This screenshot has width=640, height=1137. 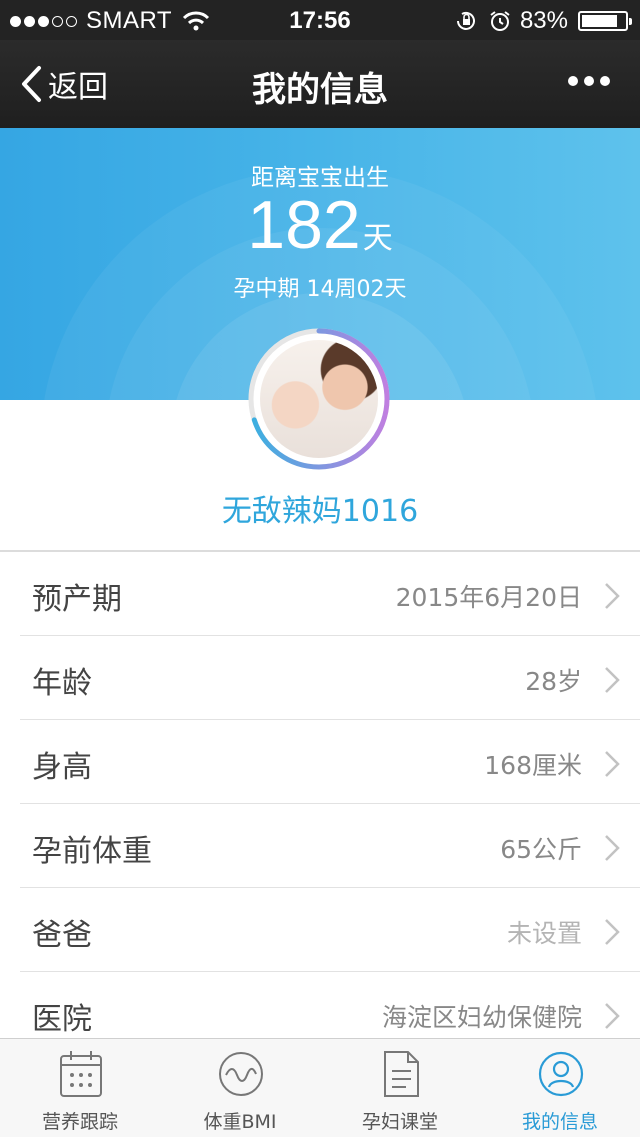 I want to click on user-icon, so click(x=561, y=1074).